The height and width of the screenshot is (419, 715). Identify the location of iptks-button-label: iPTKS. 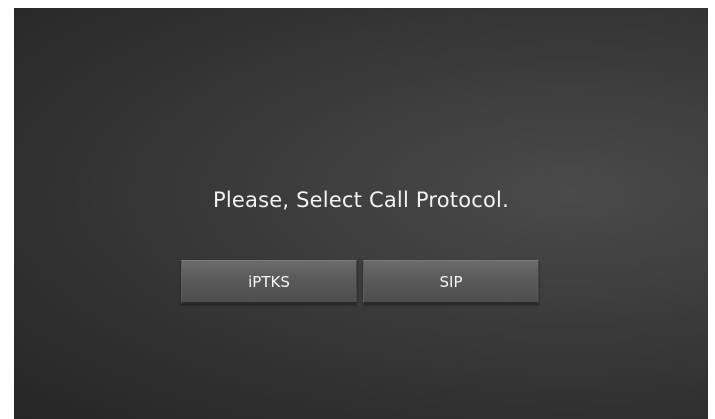
(269, 281).